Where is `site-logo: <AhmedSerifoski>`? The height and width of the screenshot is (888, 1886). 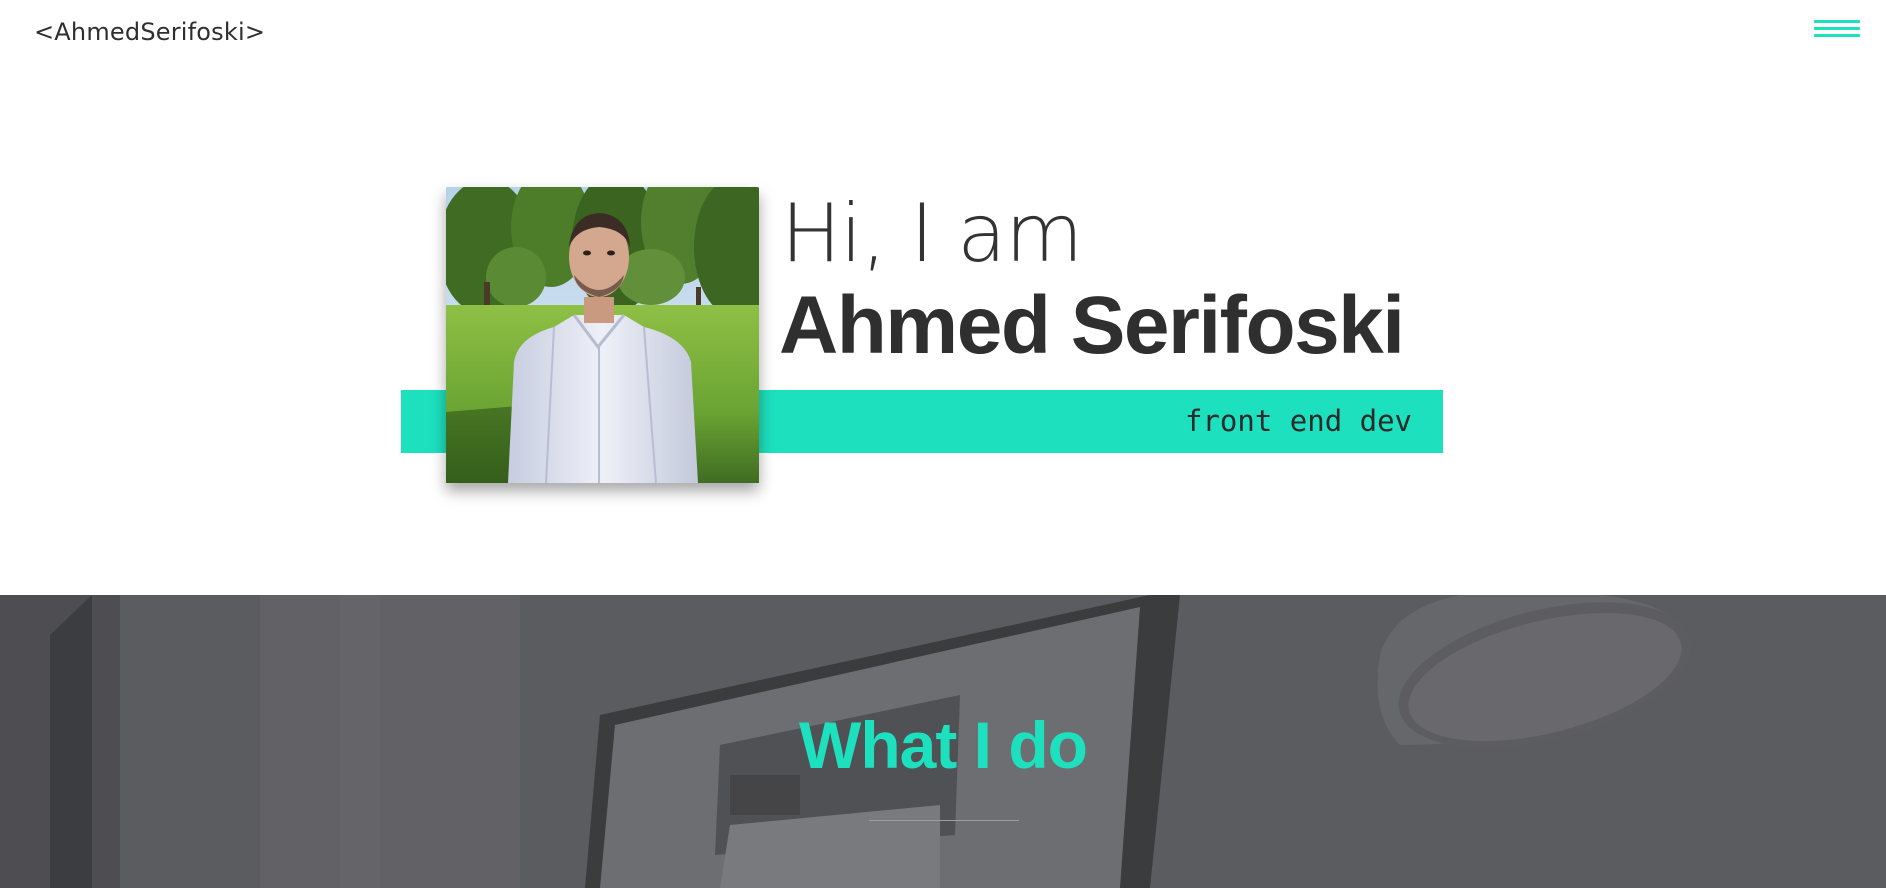
site-logo: <AhmedSerifoski> is located at coordinates (149, 32).